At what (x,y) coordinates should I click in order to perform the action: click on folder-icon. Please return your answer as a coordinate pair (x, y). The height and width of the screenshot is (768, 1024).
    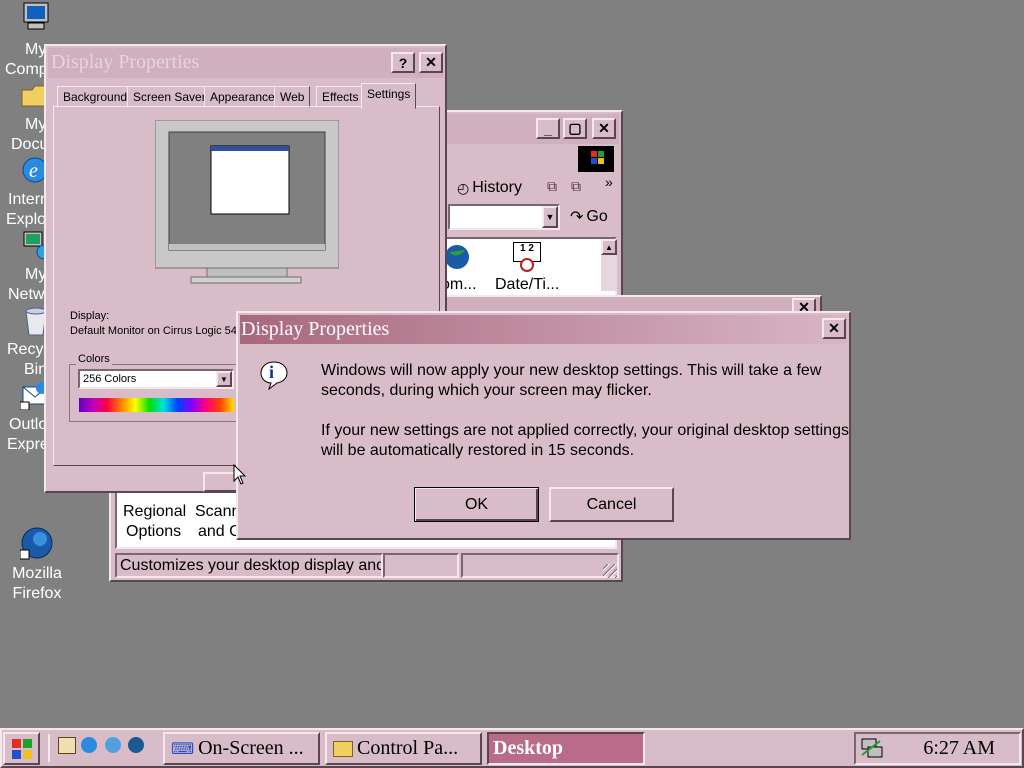
    Looking at the image, I should click on (343, 748).